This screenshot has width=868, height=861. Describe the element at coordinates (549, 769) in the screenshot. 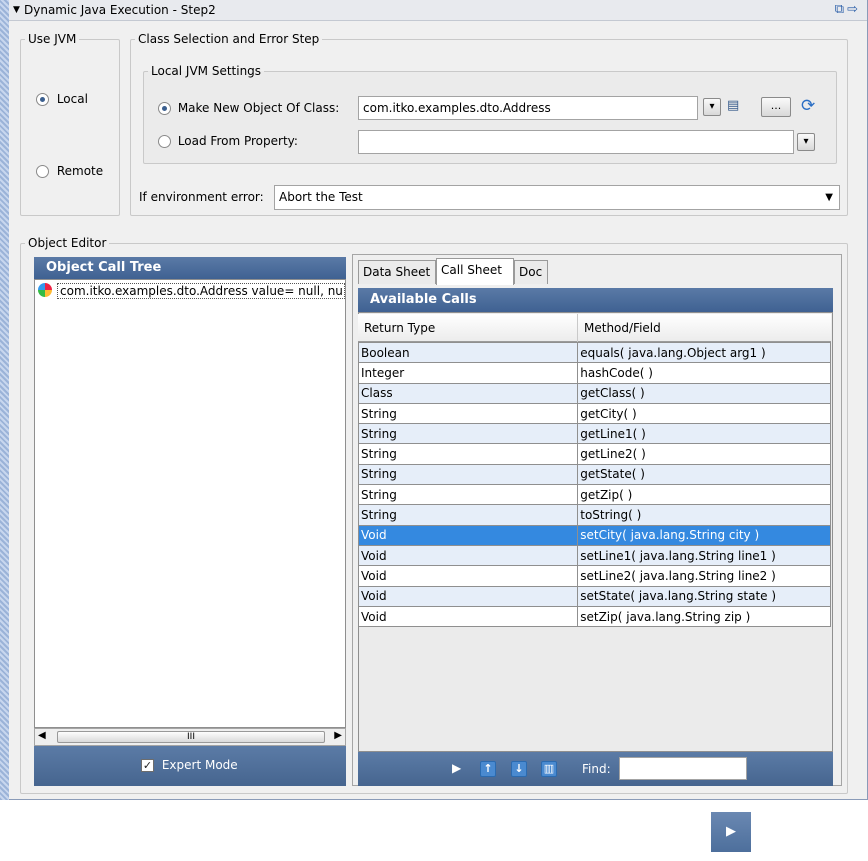

I see `trash-icon: ▥` at that location.